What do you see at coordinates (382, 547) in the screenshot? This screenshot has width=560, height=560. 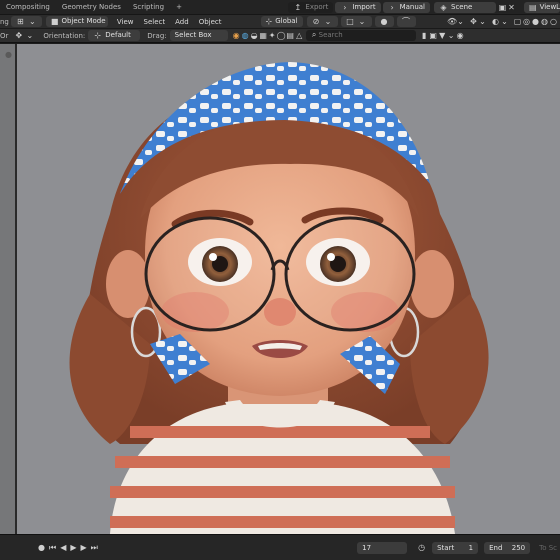 I see `current-frame-field: 17` at bounding box center [382, 547].